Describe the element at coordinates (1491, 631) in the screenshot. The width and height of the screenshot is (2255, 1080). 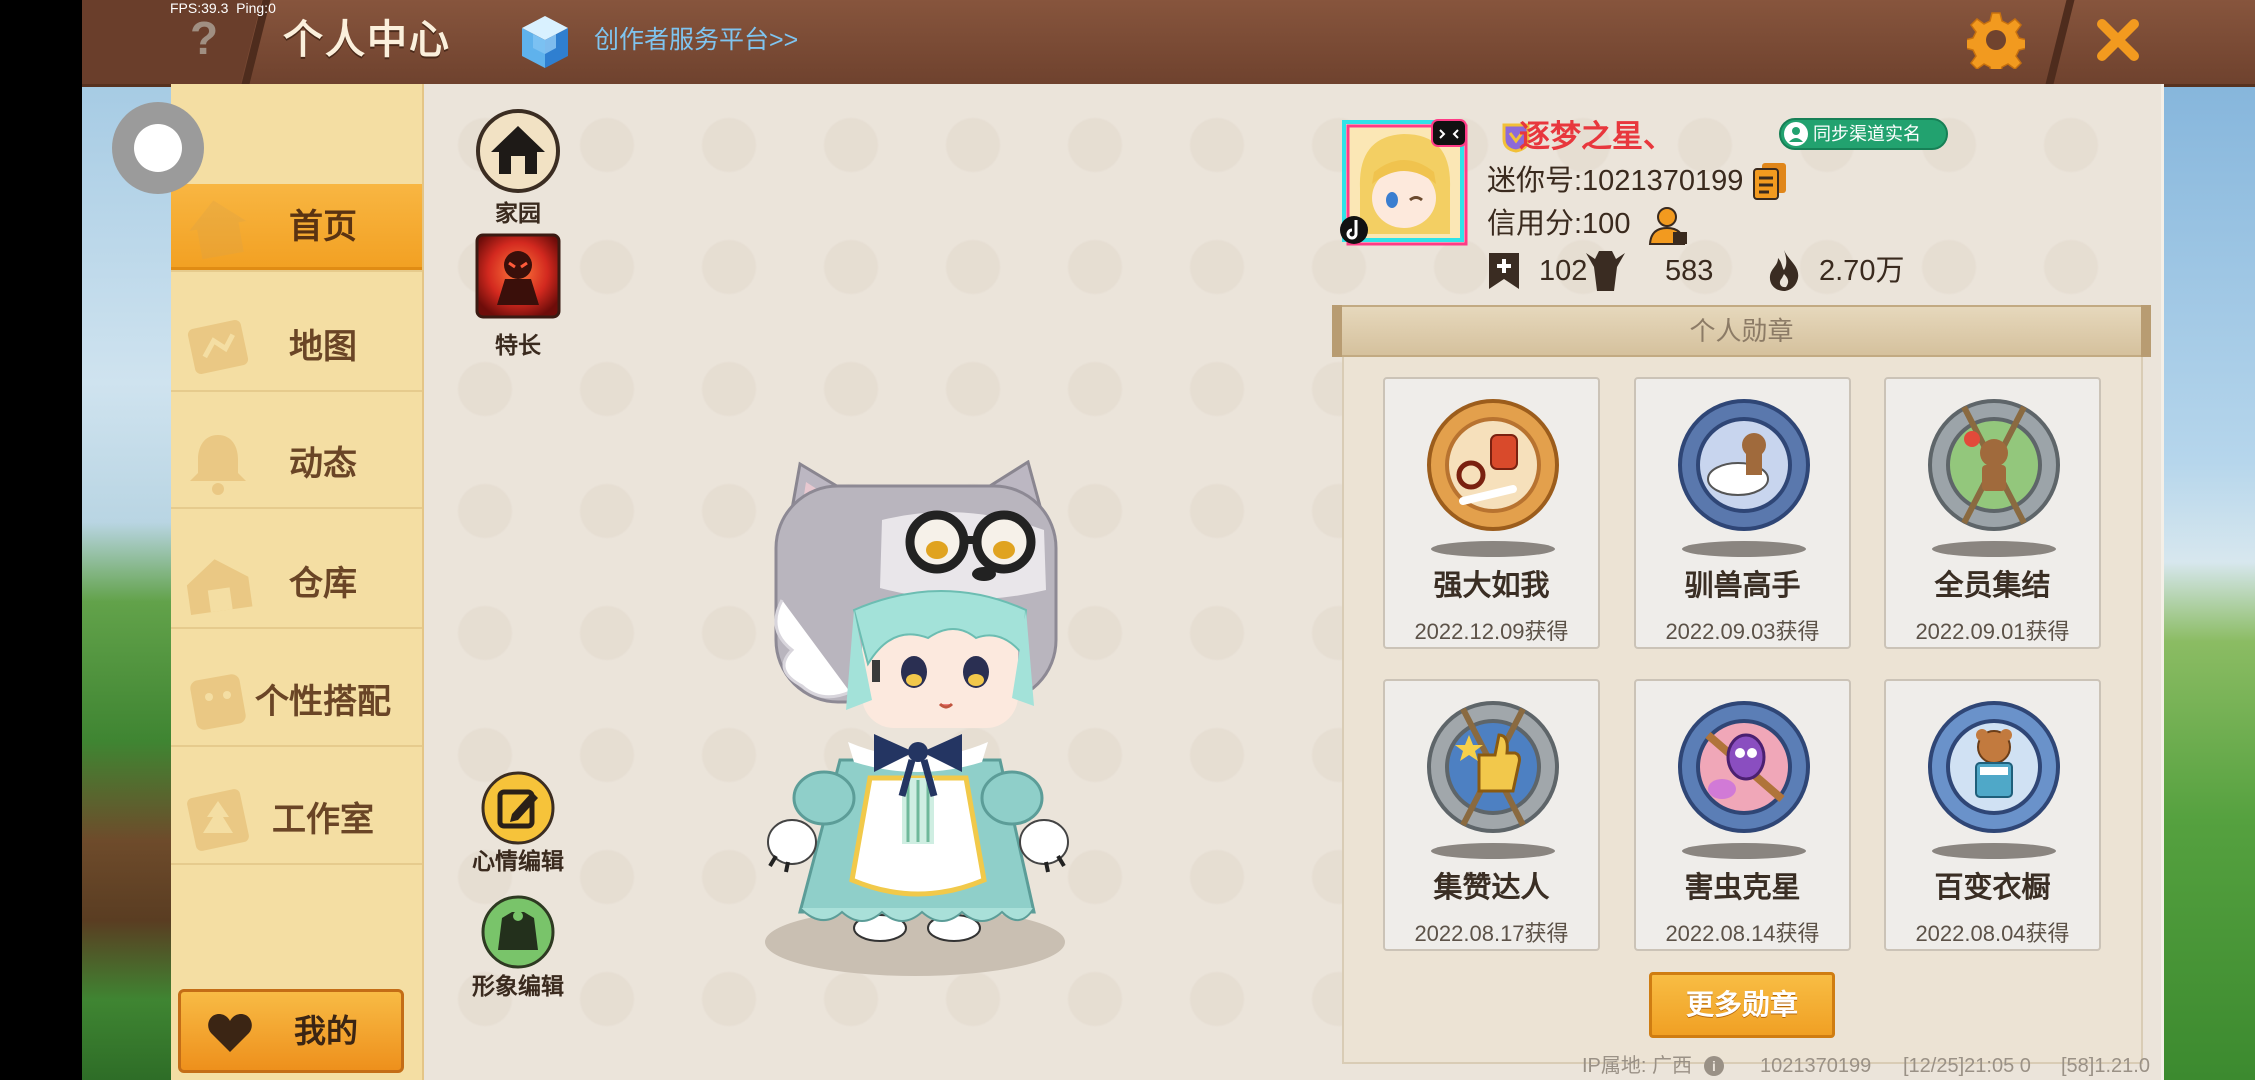
I see `medal-date: 2022.12.09获得` at that location.